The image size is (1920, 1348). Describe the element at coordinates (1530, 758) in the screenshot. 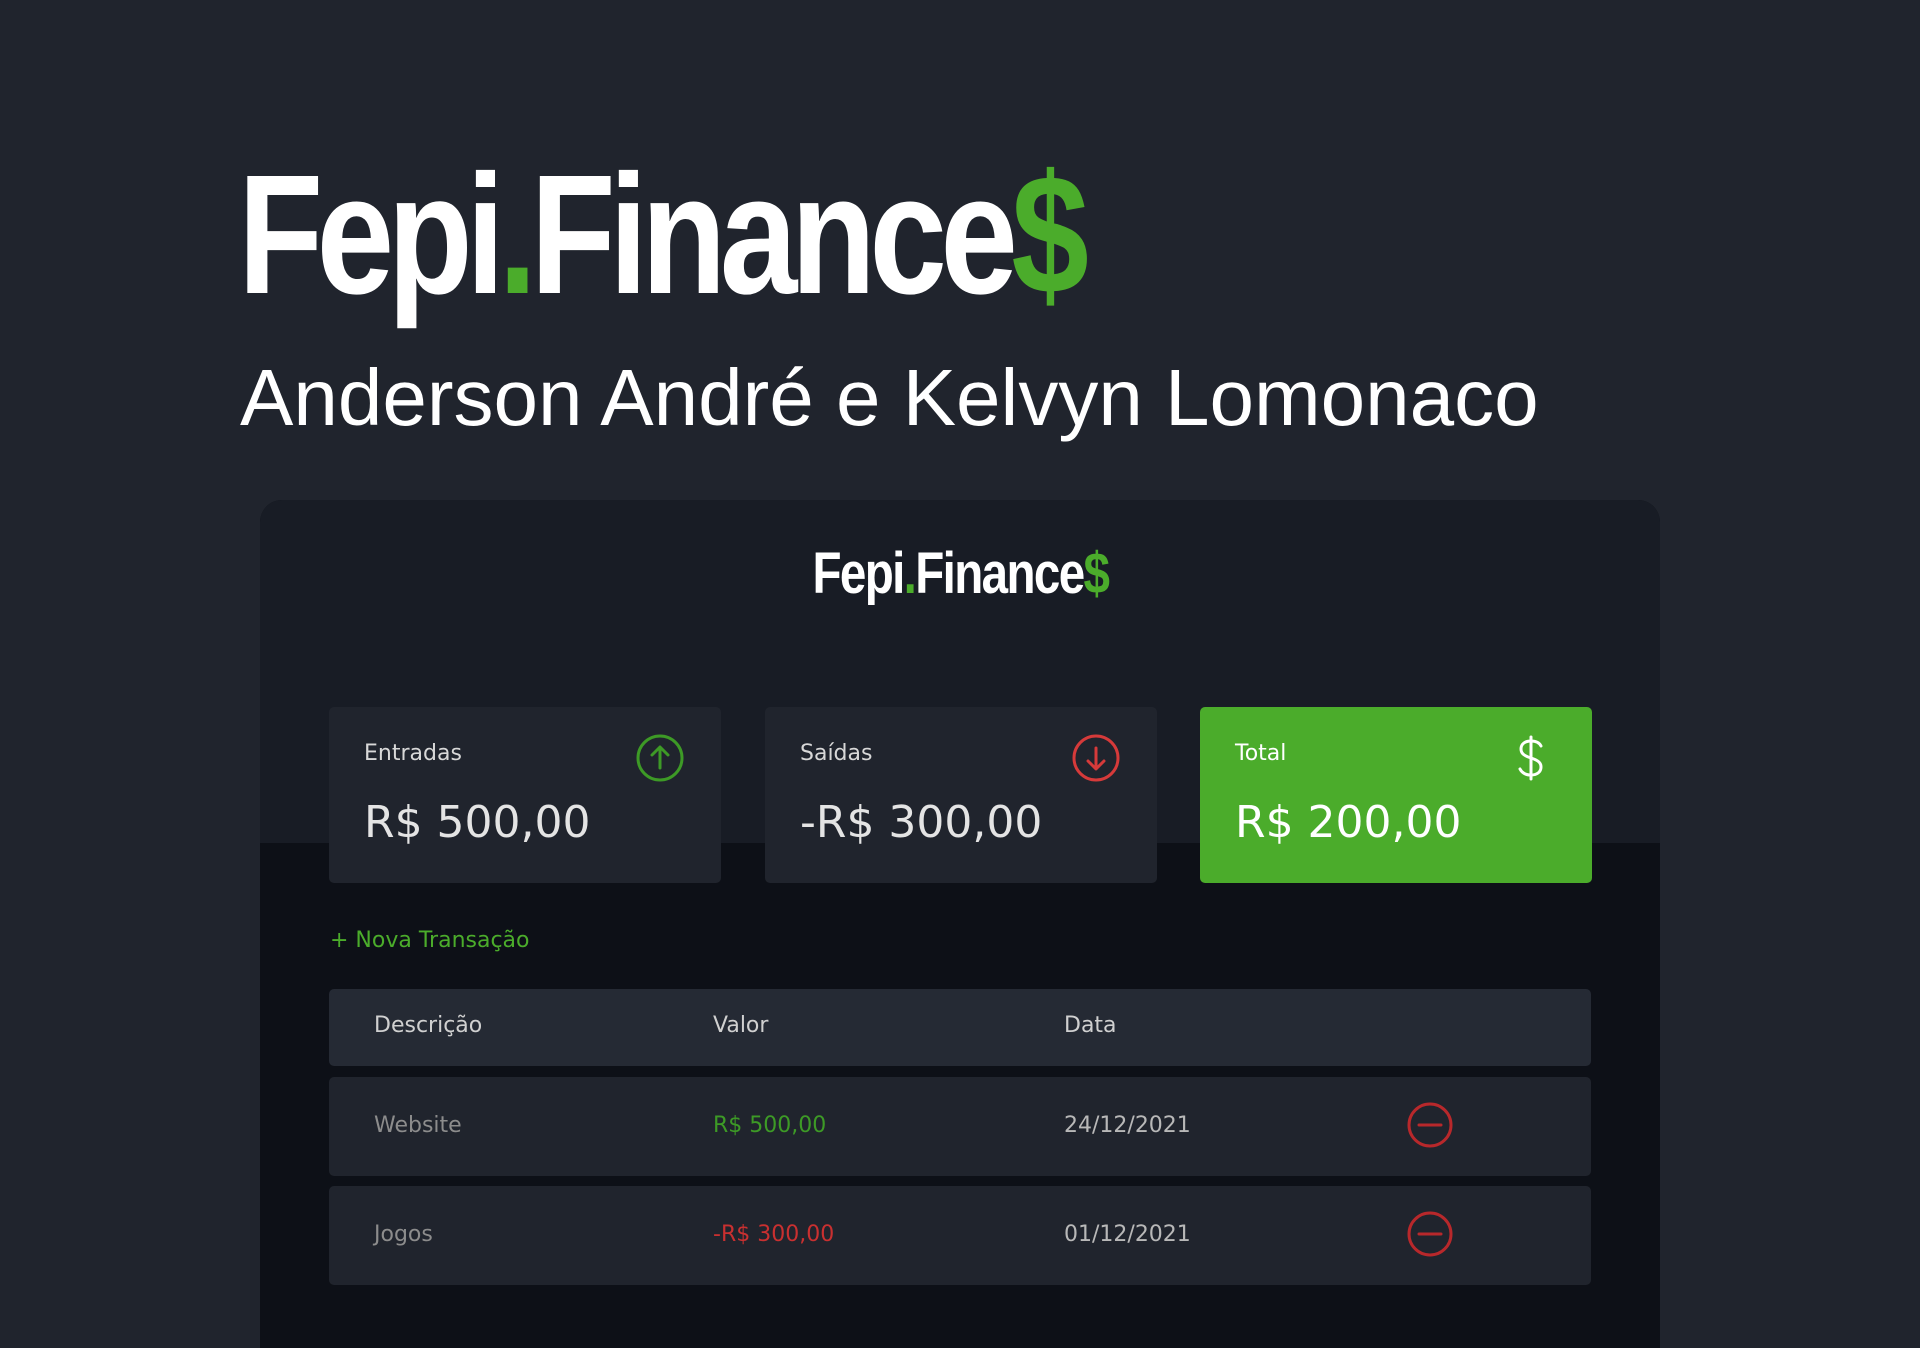

I see `dollar-sign-icon` at that location.